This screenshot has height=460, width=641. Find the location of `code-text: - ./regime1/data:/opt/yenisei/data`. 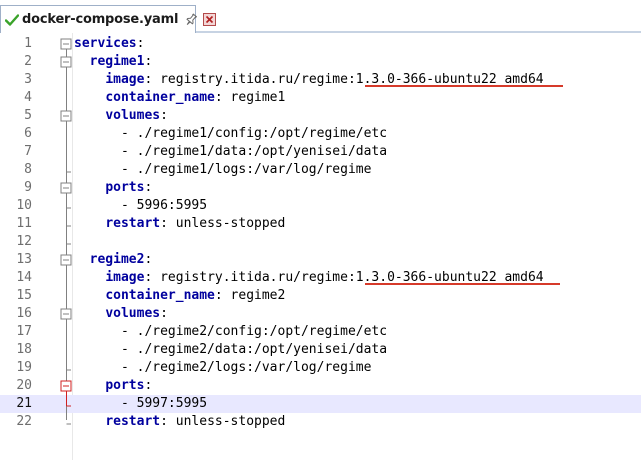

code-text: - ./regime1/data:/opt/yenisei/data is located at coordinates (230, 152).